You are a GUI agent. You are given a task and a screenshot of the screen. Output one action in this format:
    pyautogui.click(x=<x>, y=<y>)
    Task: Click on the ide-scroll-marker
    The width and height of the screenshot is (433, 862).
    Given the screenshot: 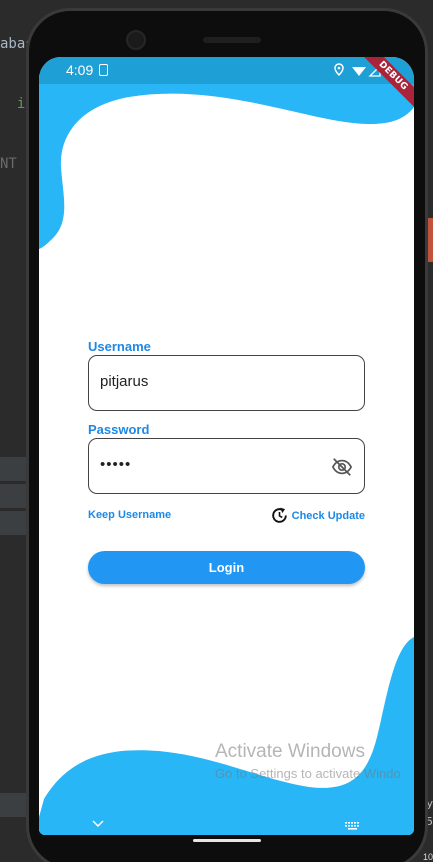 What is the action you would take?
    pyautogui.click(x=430, y=240)
    